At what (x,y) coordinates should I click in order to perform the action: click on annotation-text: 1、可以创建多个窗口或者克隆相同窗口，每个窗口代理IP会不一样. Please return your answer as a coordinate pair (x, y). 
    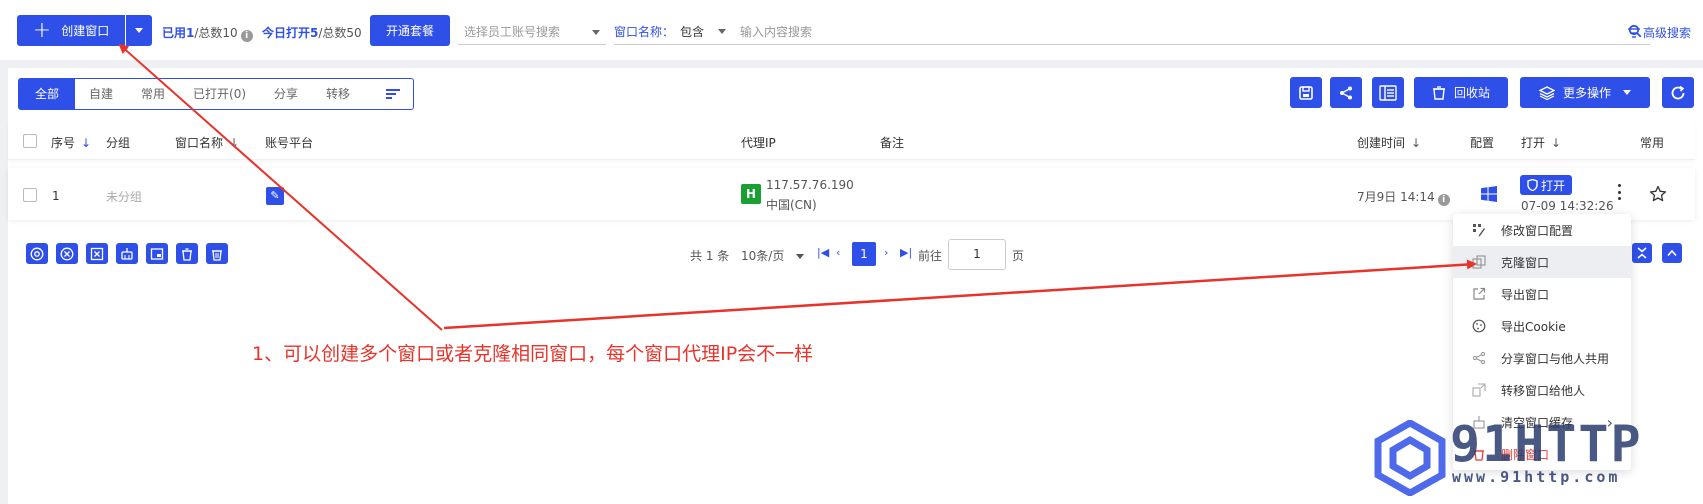
    Looking at the image, I should click on (533, 354).